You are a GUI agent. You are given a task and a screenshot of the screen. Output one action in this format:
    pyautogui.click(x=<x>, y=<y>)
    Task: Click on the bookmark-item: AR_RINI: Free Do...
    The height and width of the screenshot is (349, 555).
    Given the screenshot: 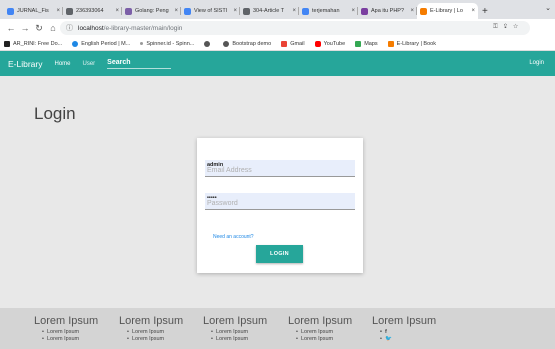 What is the action you would take?
    pyautogui.click(x=33, y=43)
    